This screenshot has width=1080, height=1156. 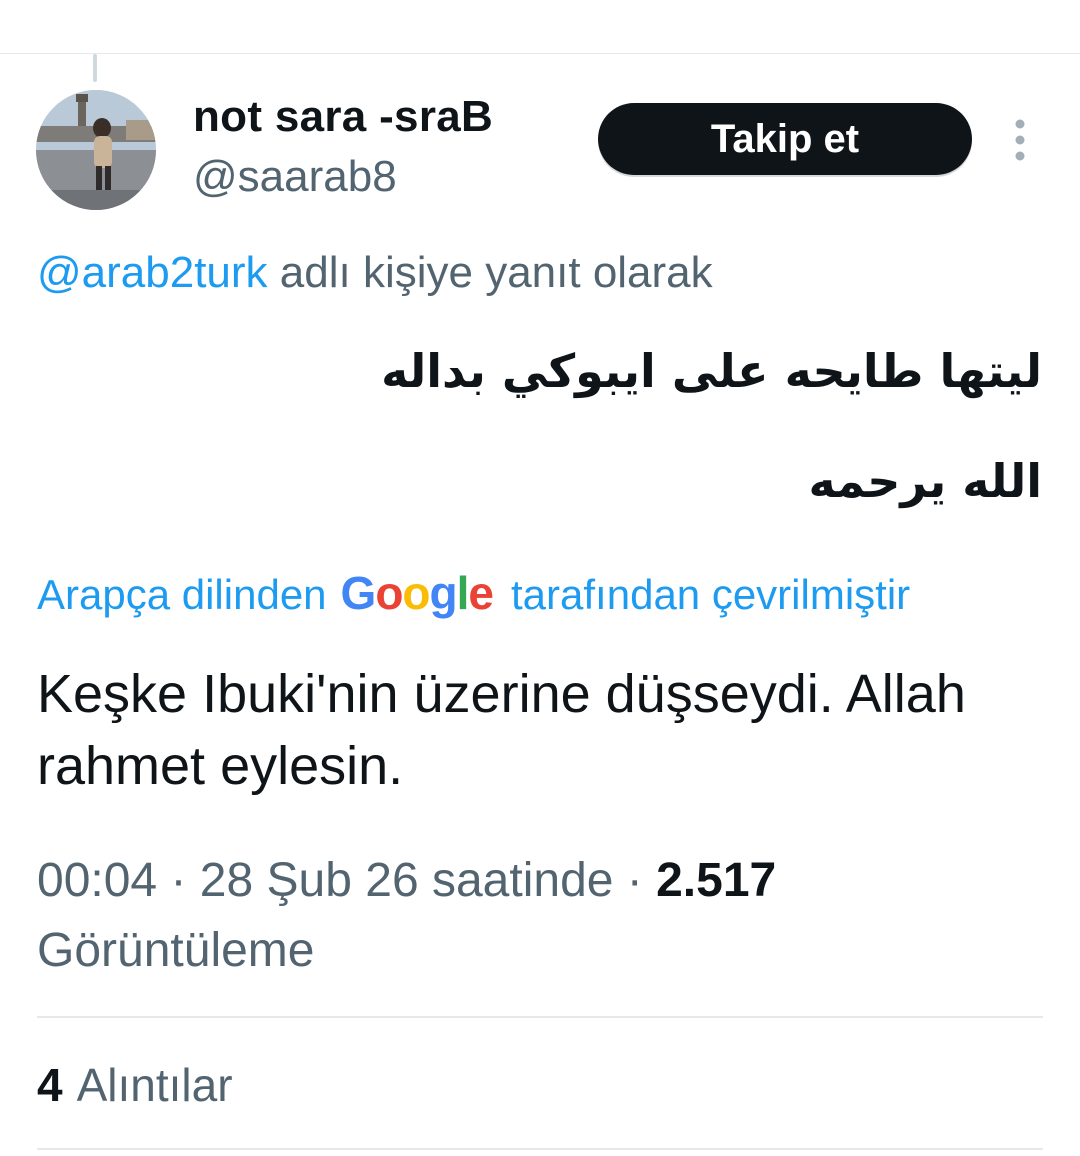 What do you see at coordinates (182, 594) in the screenshot?
I see `translation-notice-prefix: Arapça dilinden` at bounding box center [182, 594].